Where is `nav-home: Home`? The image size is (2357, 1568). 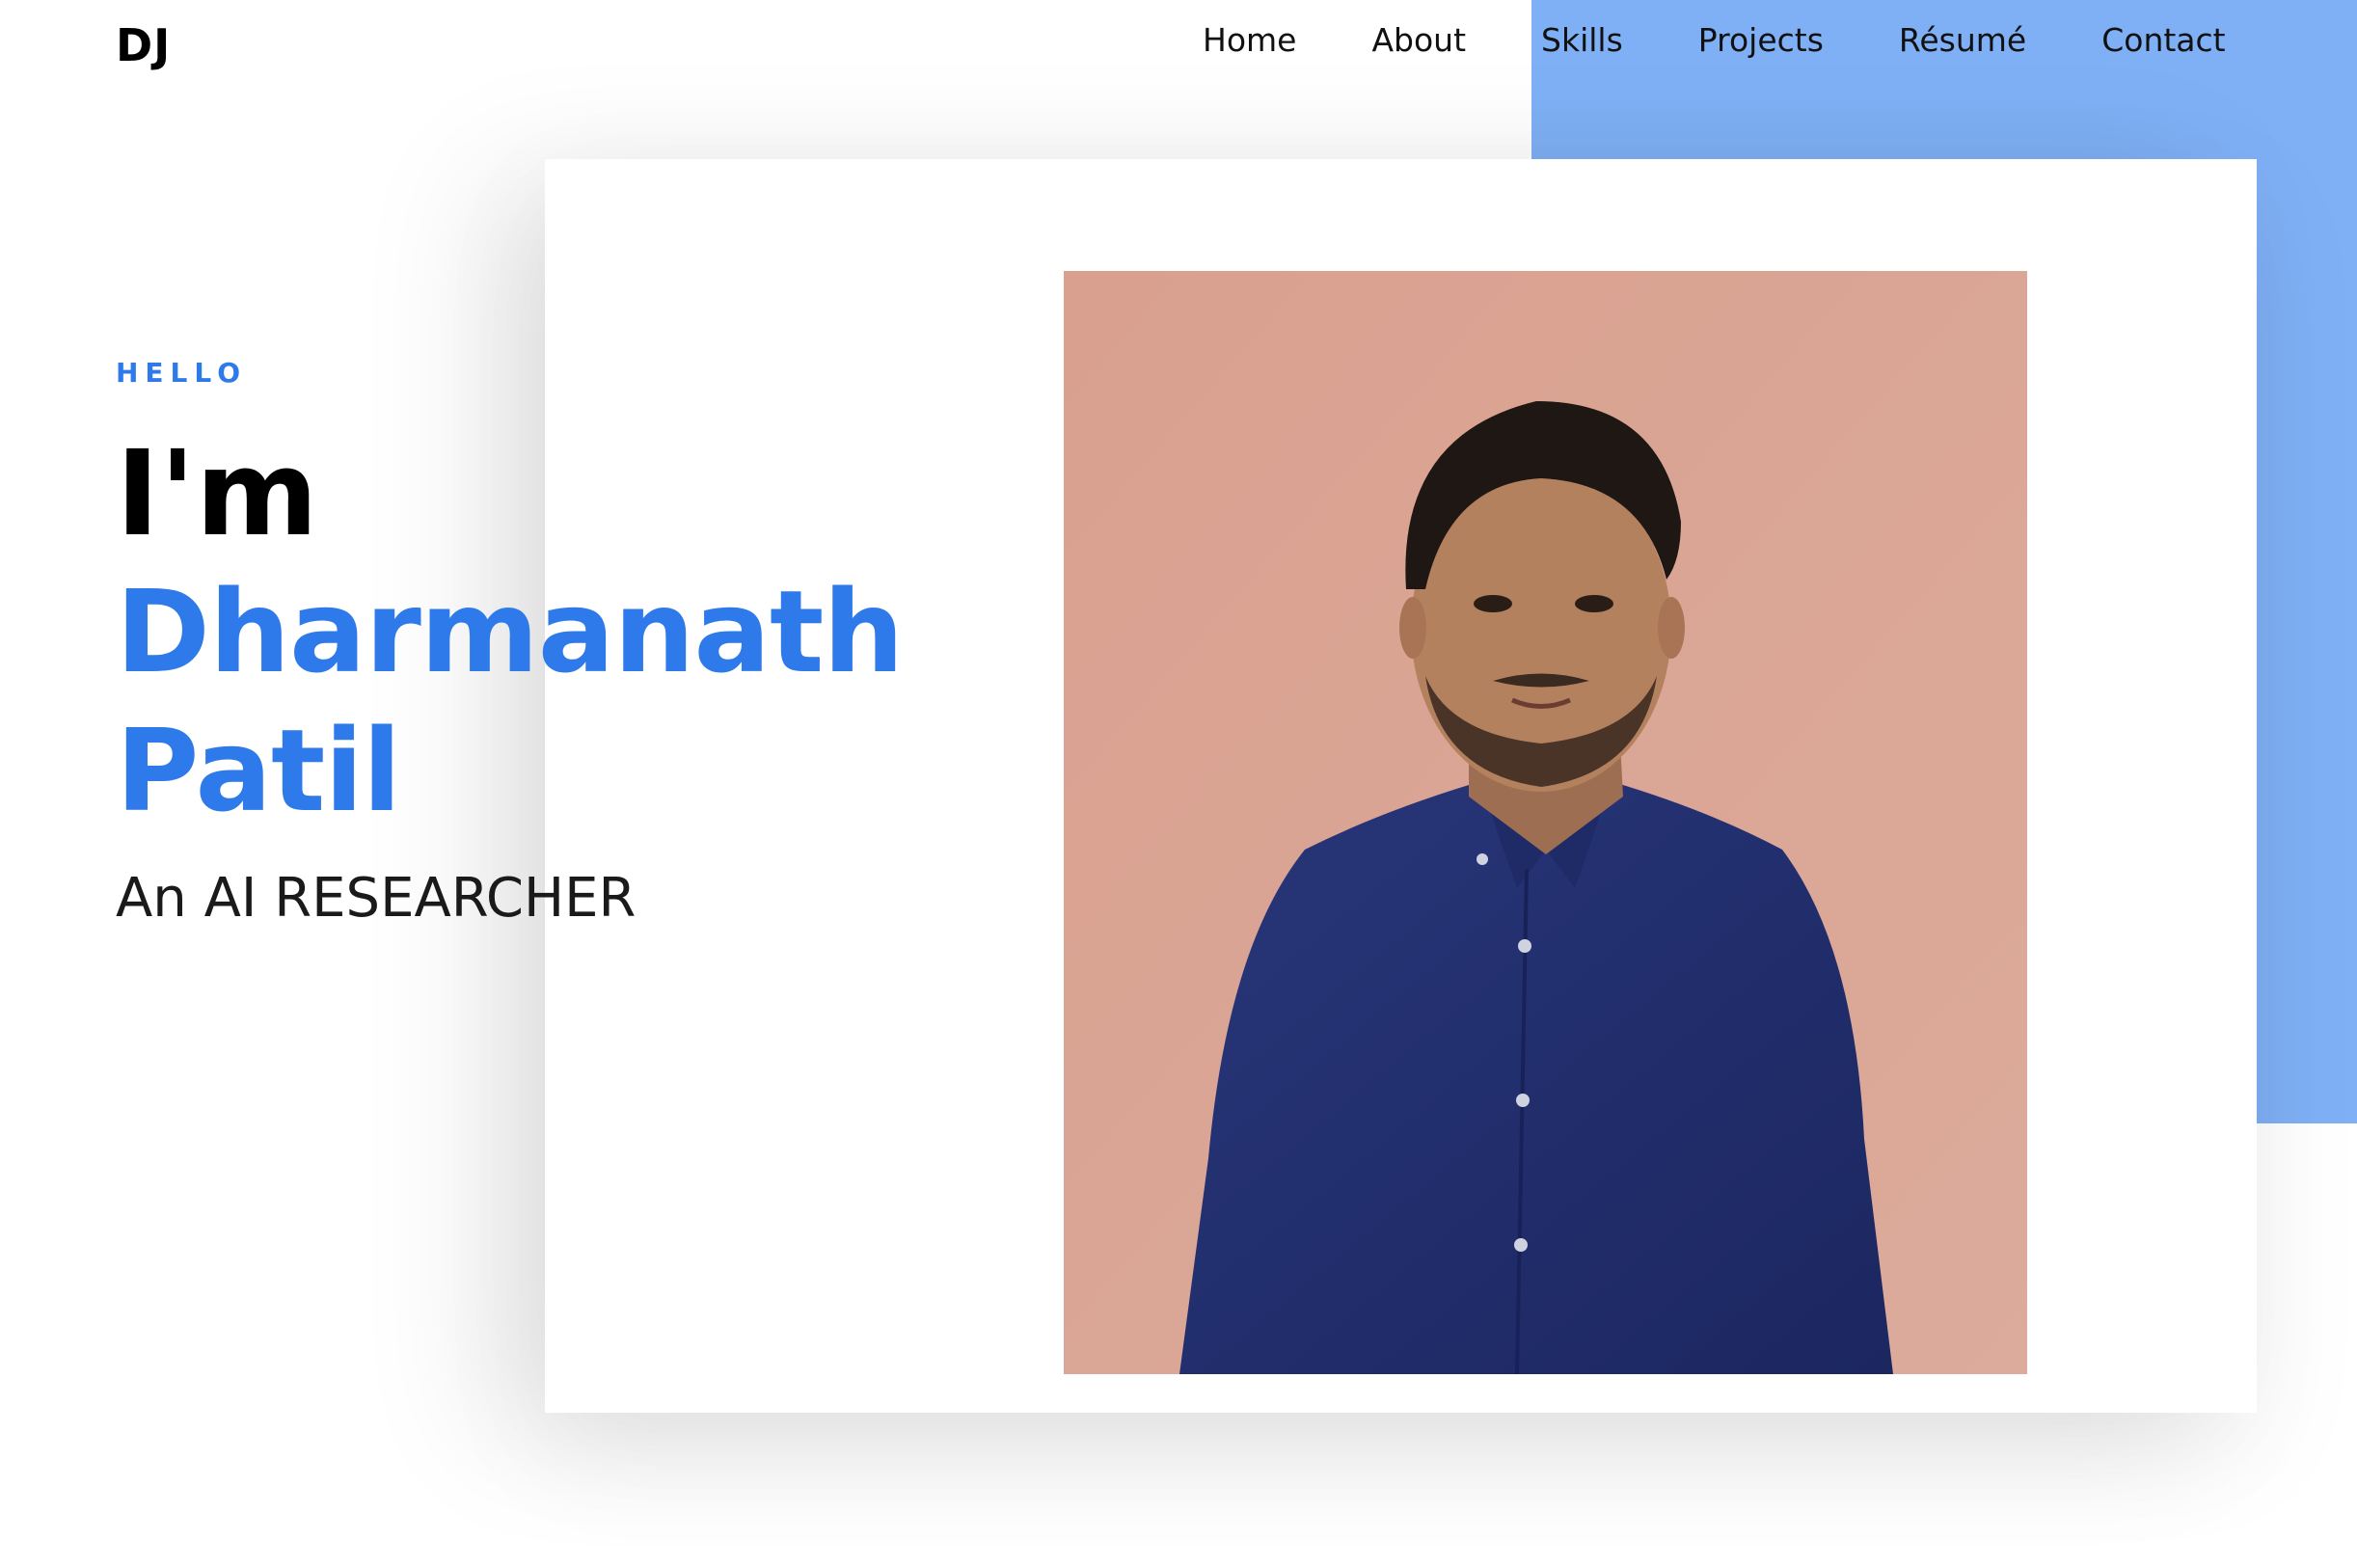 nav-home: Home is located at coordinates (1250, 40).